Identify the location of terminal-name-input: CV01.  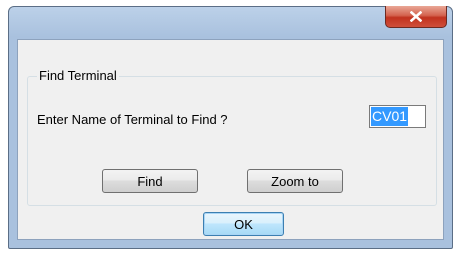
(397, 116).